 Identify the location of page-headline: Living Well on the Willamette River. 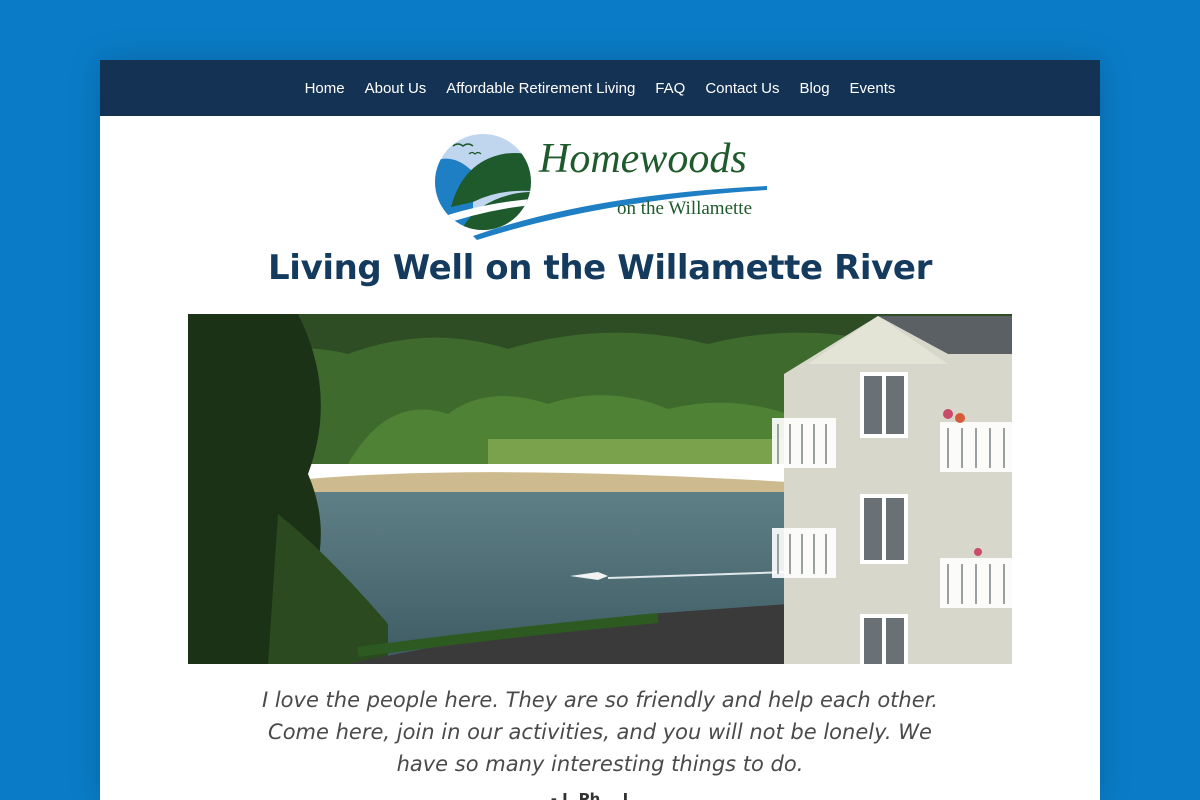
(600, 268).